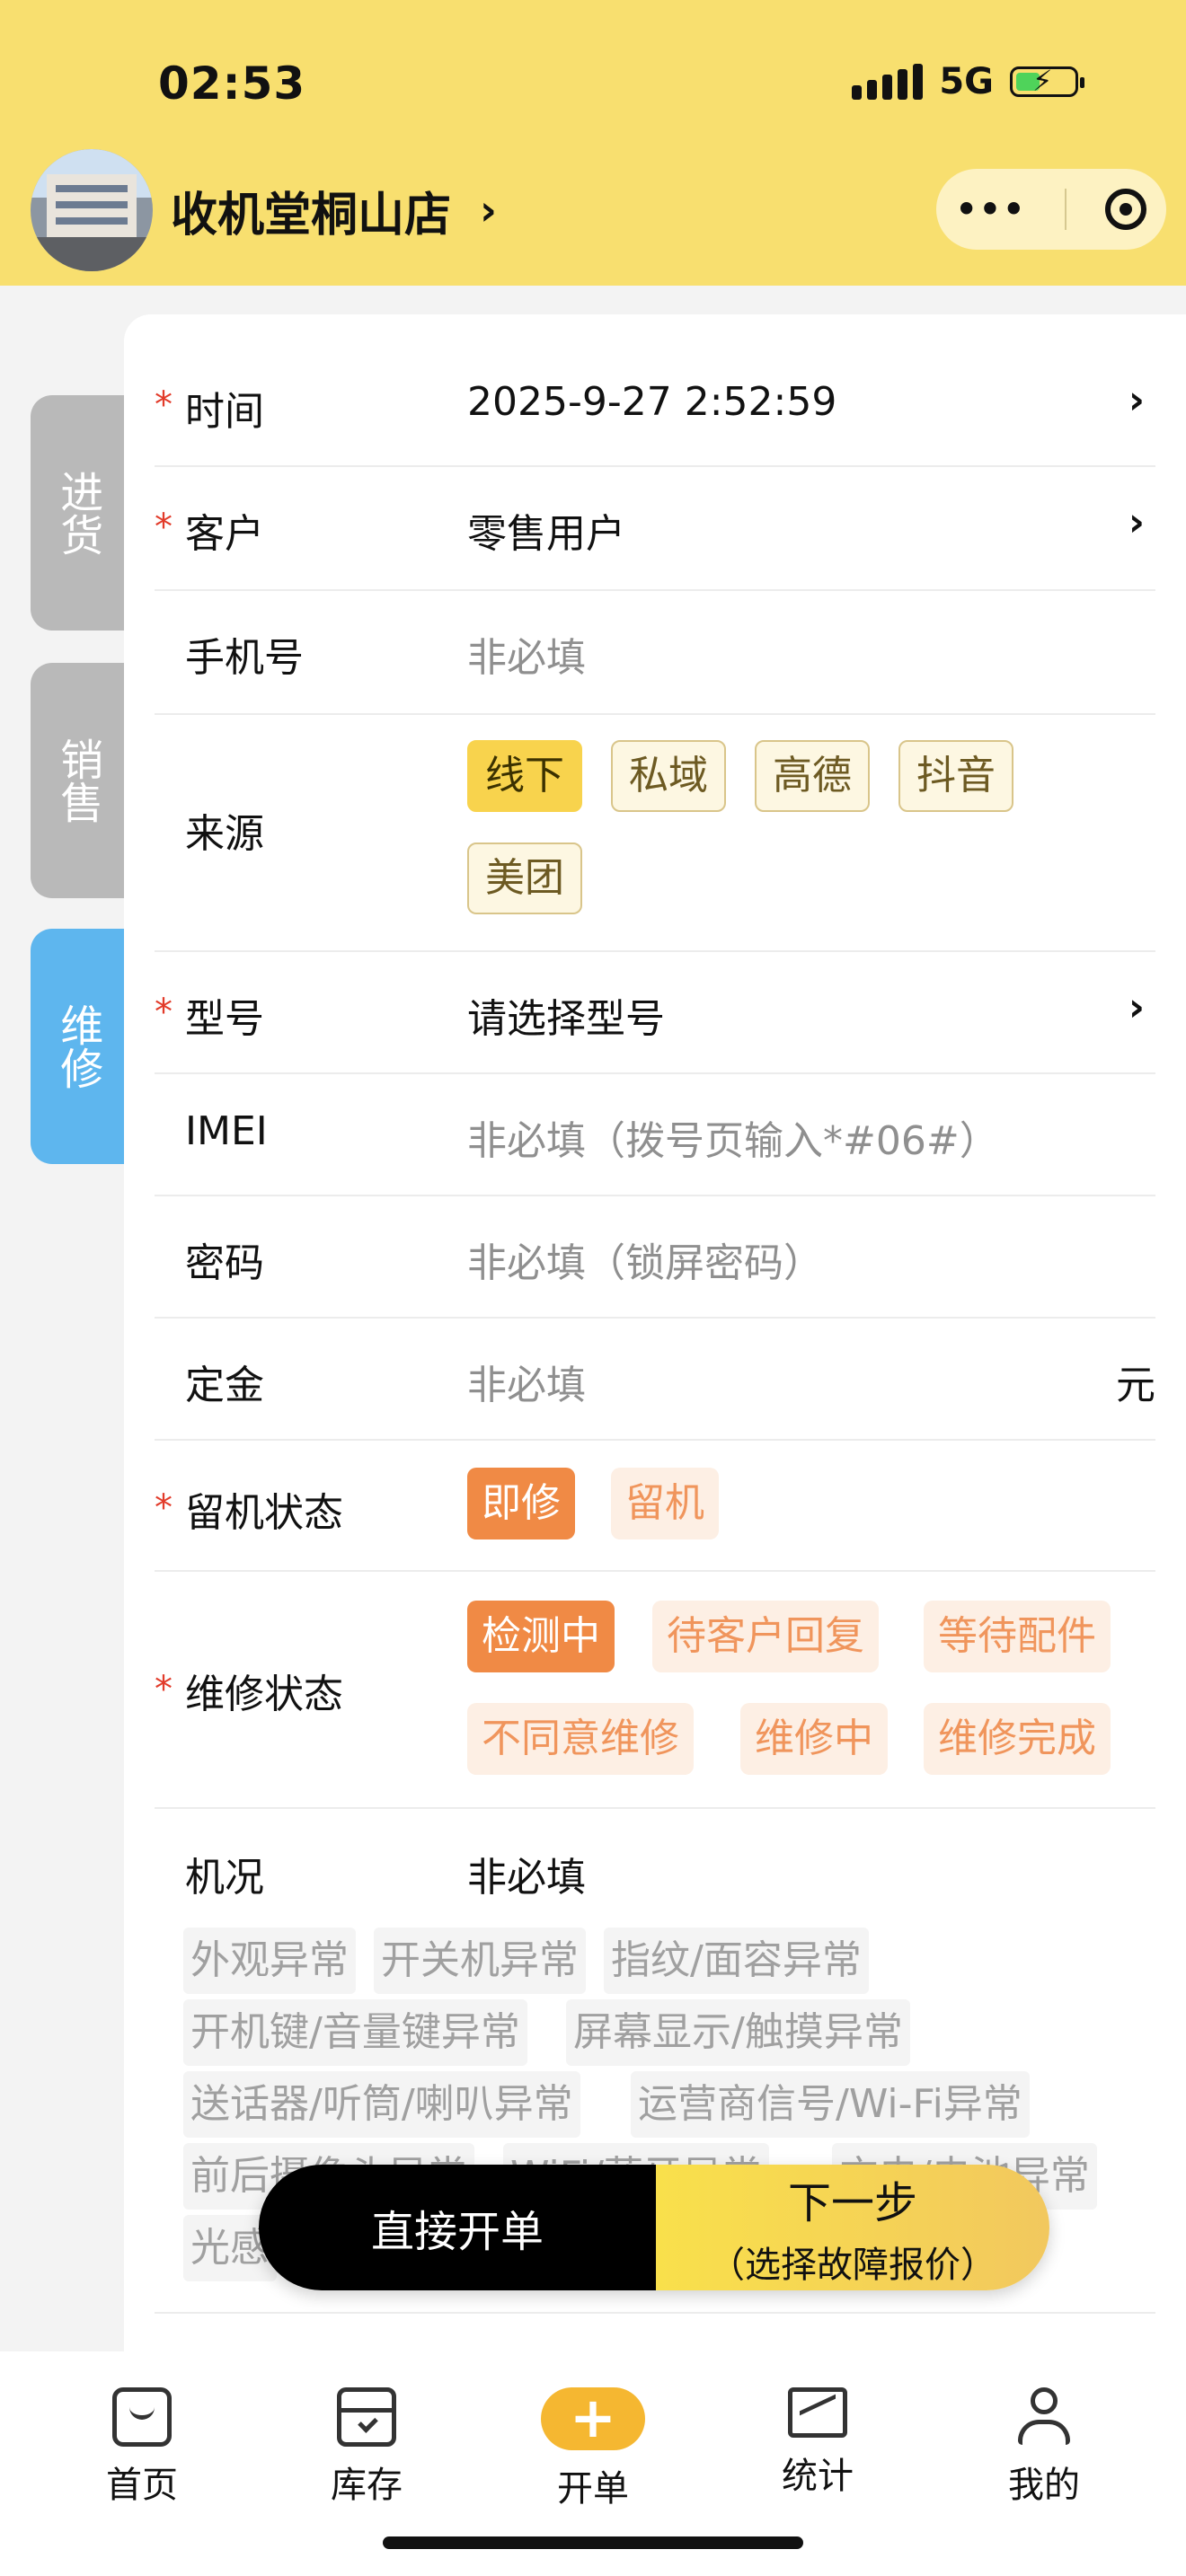 The image size is (1186, 2576). I want to click on nav-home: 首页, so click(142, 2447).